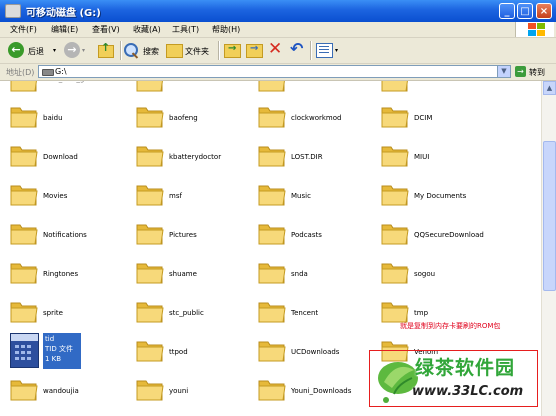 This screenshot has width=556, height=416. I want to click on folder-item: Gomeli, so click(318, 90).